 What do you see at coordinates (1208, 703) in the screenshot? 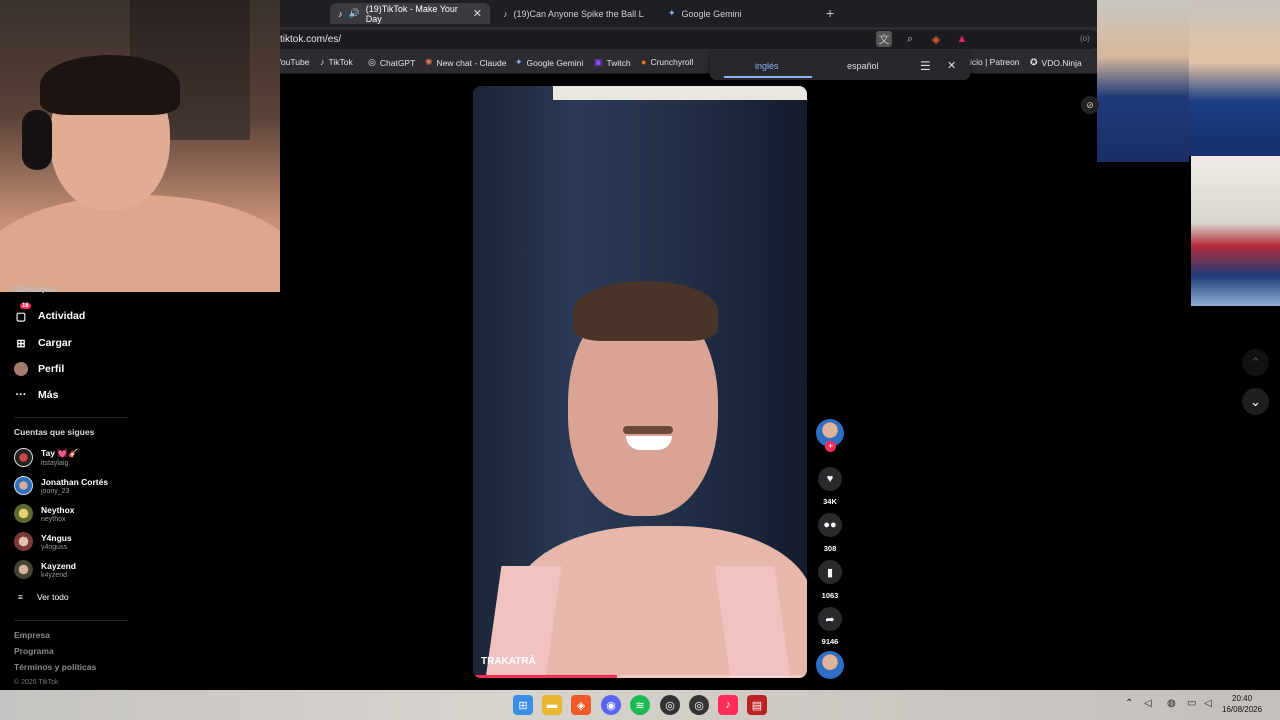
I see `volume-icon: ◁` at bounding box center [1208, 703].